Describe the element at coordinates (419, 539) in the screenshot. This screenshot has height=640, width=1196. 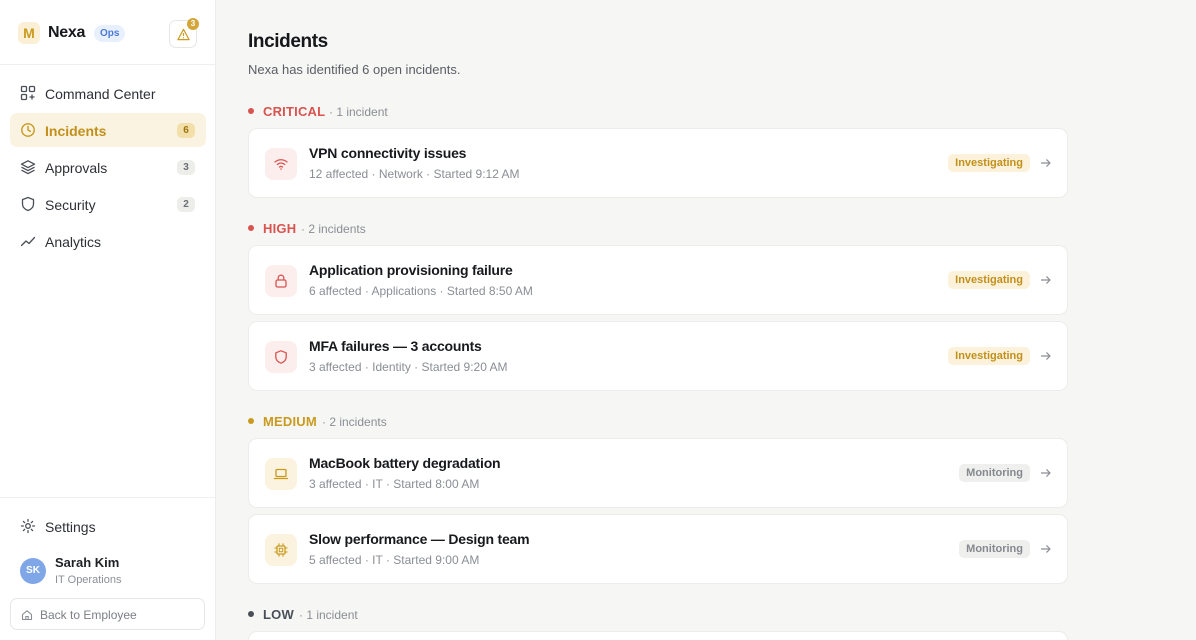
I see `incident-title: Slow performance — Design team` at that location.